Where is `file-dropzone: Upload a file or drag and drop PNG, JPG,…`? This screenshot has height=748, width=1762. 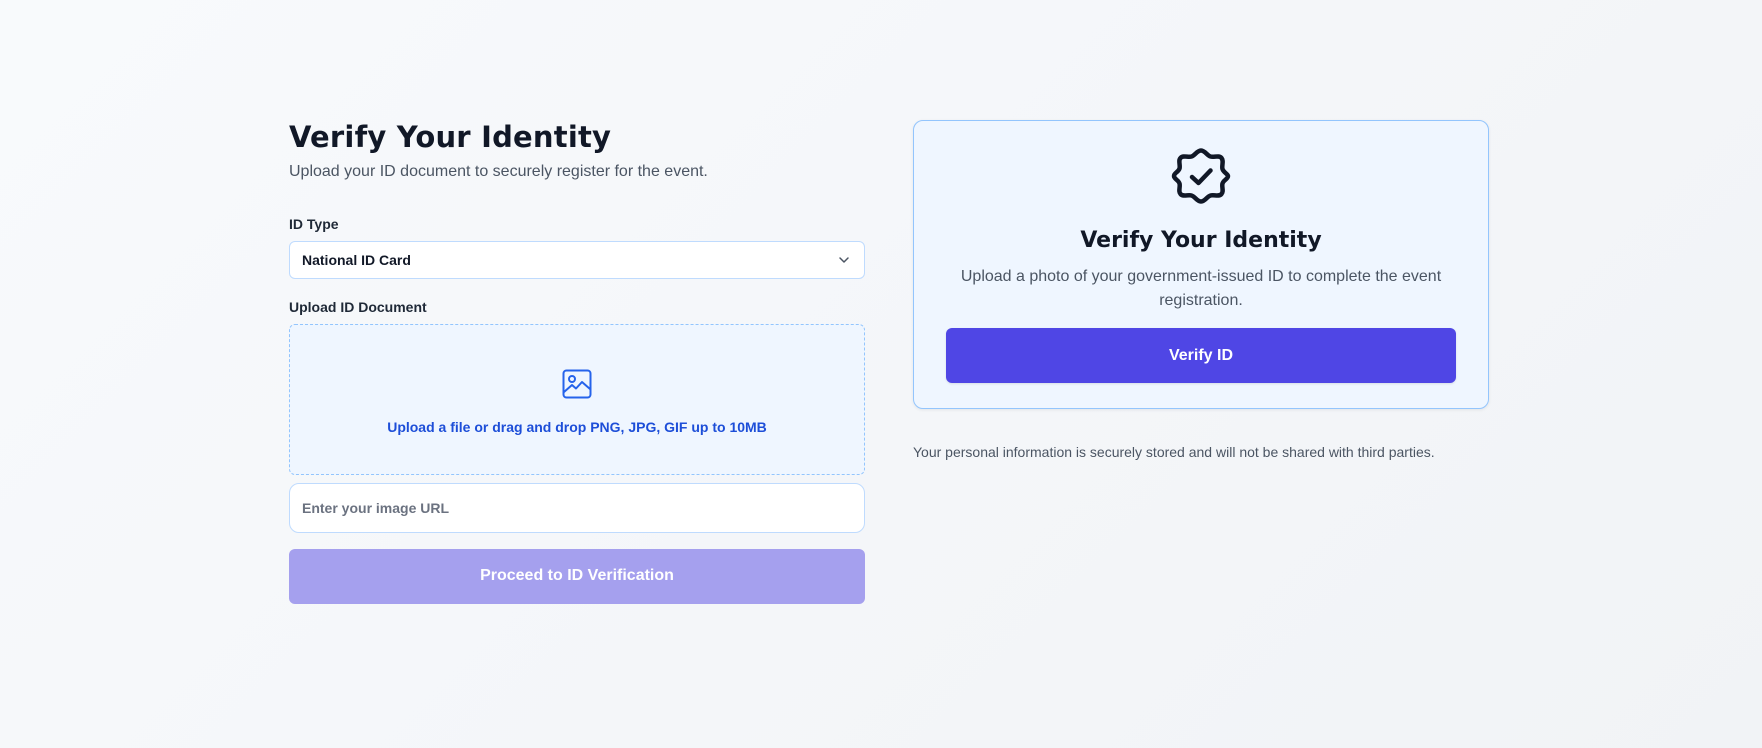 file-dropzone: Upload a file or drag and drop PNG, JPG,… is located at coordinates (577, 399).